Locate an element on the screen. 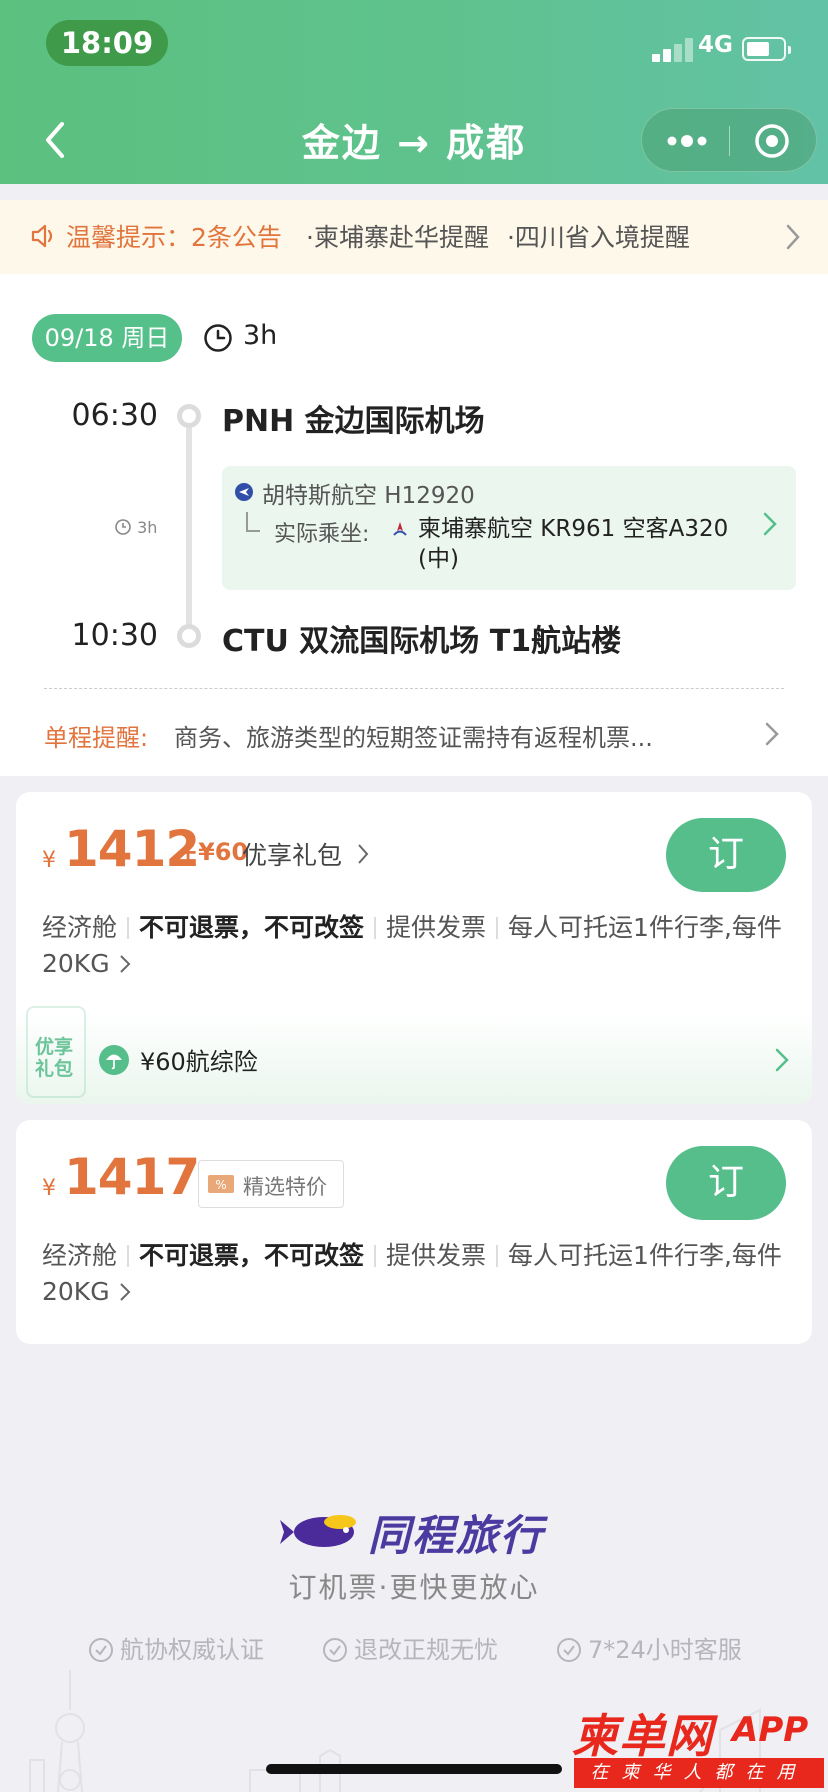 This screenshot has height=1792, width=828. marketing-carrier: 胡特斯航空 H12920 is located at coordinates (368, 496).